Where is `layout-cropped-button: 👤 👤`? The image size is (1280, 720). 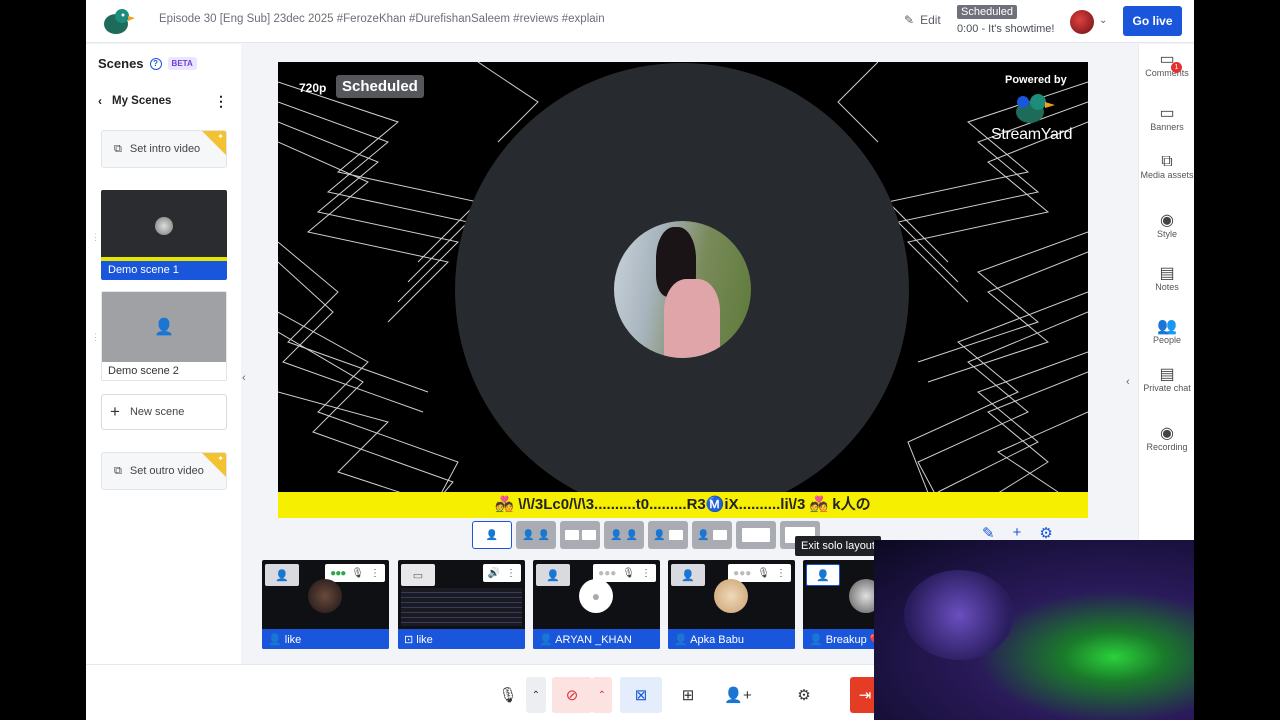
layout-cropped-button: 👤 👤 is located at coordinates (536, 535).